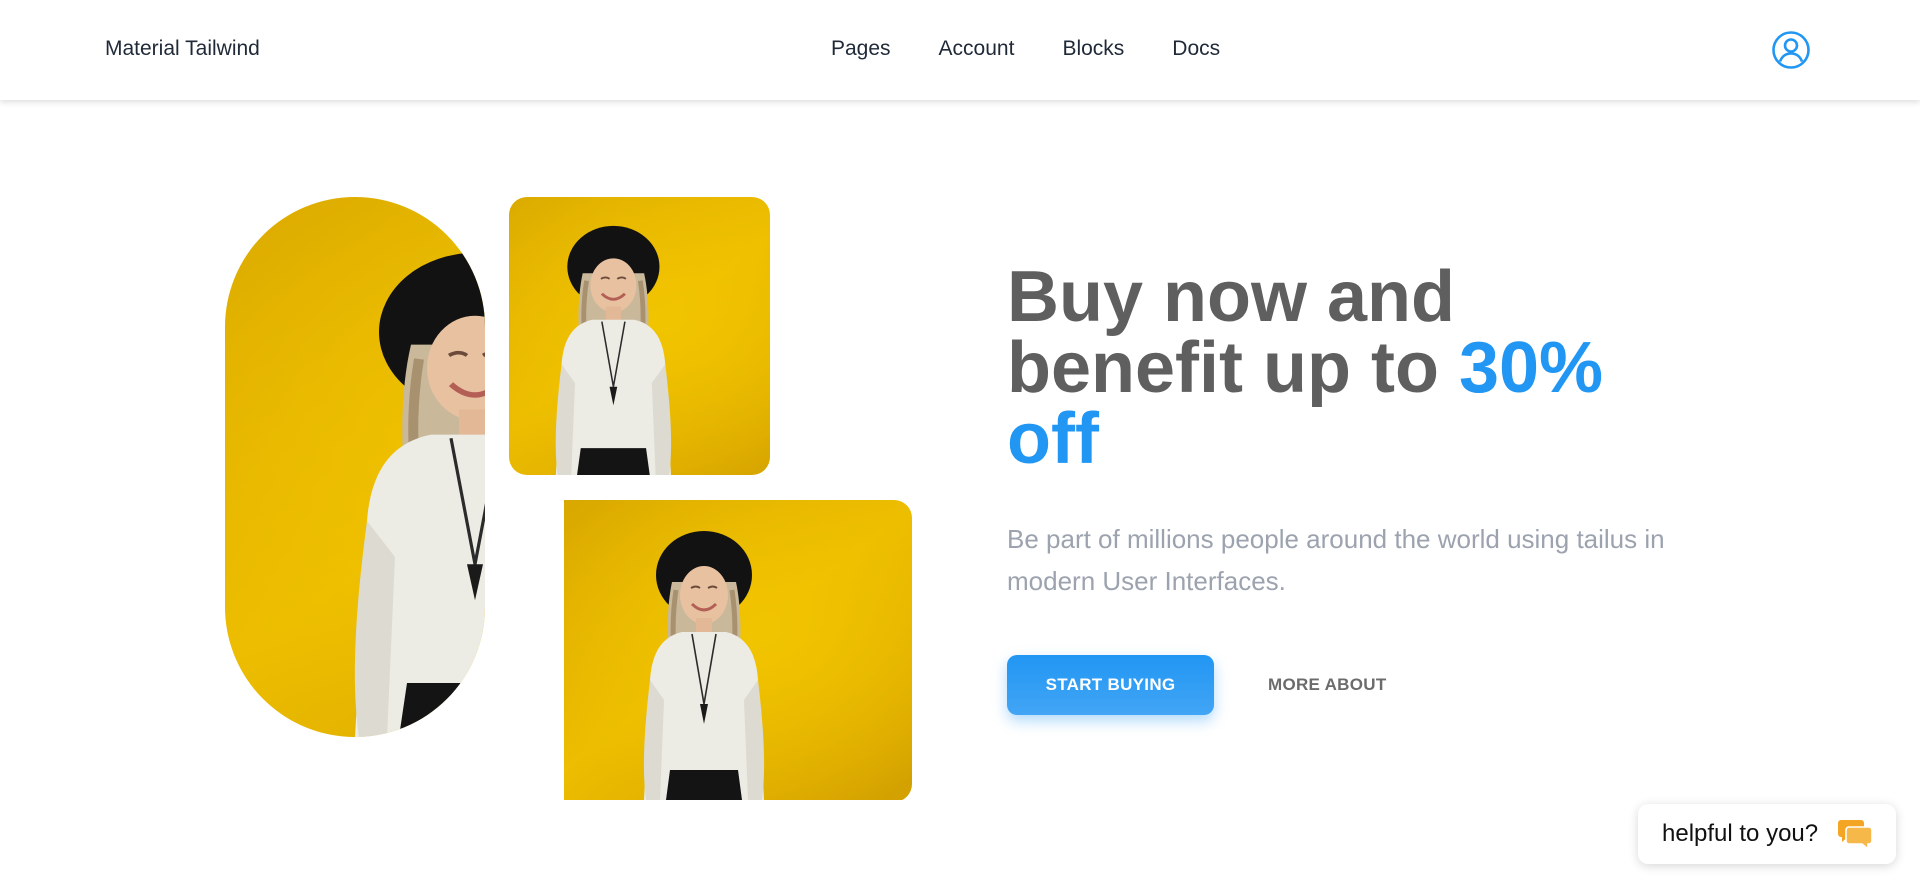 The image size is (1920, 880). I want to click on nav-link-blocks: Blocks, so click(1093, 49).